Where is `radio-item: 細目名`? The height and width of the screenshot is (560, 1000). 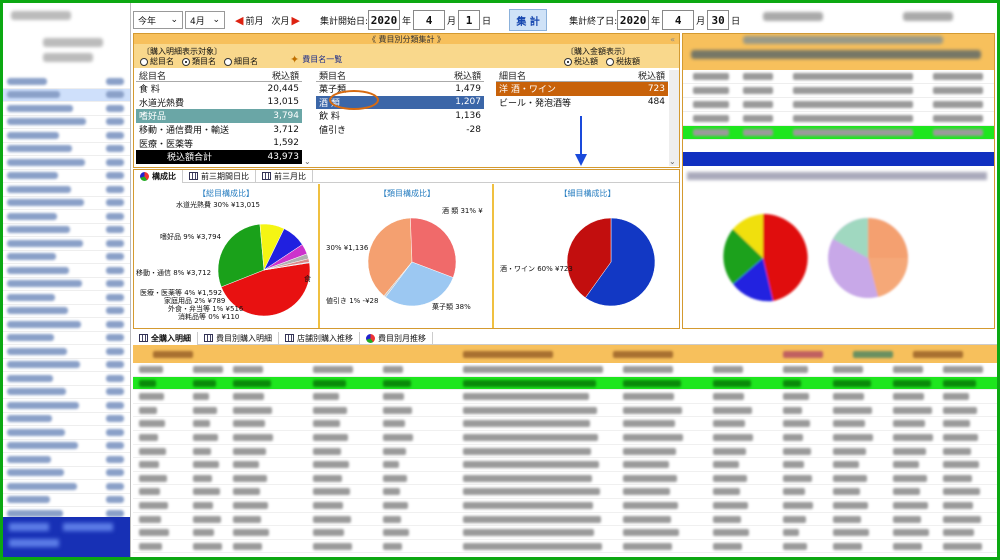 radio-item: 細目名 is located at coordinates (241, 61).